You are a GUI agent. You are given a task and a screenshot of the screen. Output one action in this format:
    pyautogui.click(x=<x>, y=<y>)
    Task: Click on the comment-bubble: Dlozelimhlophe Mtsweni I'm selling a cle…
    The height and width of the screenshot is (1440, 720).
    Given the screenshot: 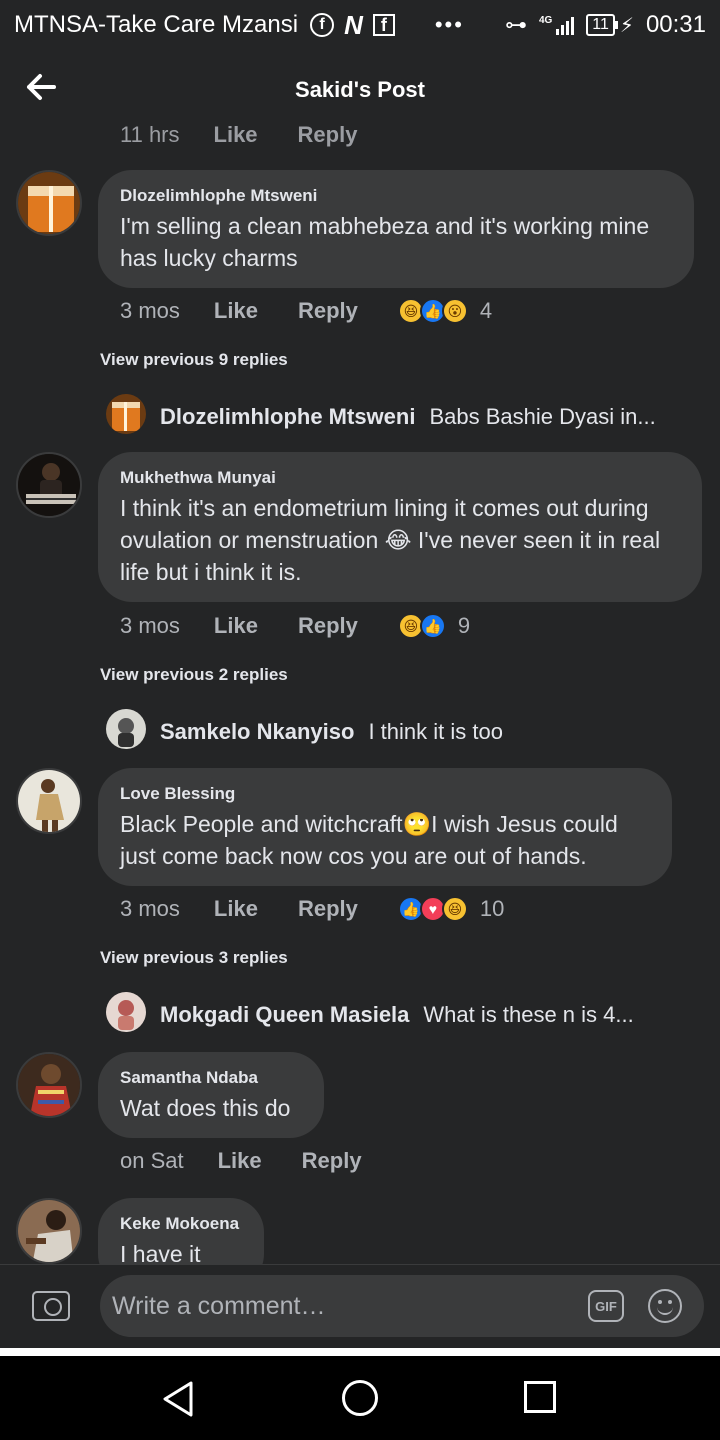 What is the action you would take?
    pyautogui.click(x=396, y=229)
    